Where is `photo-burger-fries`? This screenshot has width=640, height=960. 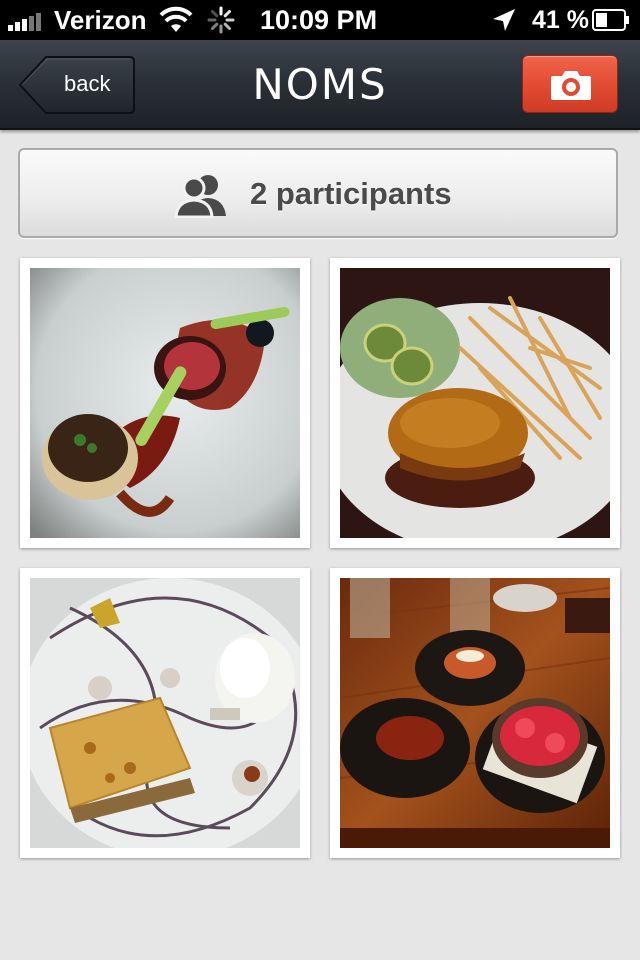
photo-burger-fries is located at coordinates (475, 403).